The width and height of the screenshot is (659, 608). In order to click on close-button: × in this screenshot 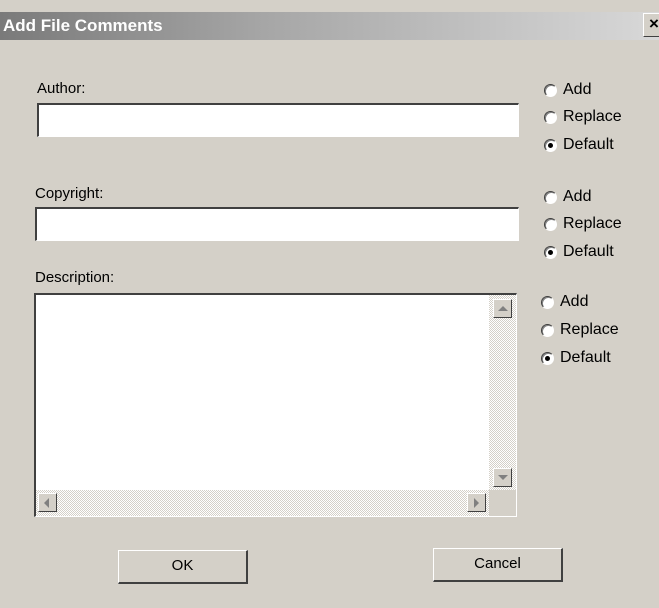, I will do `click(651, 25)`.